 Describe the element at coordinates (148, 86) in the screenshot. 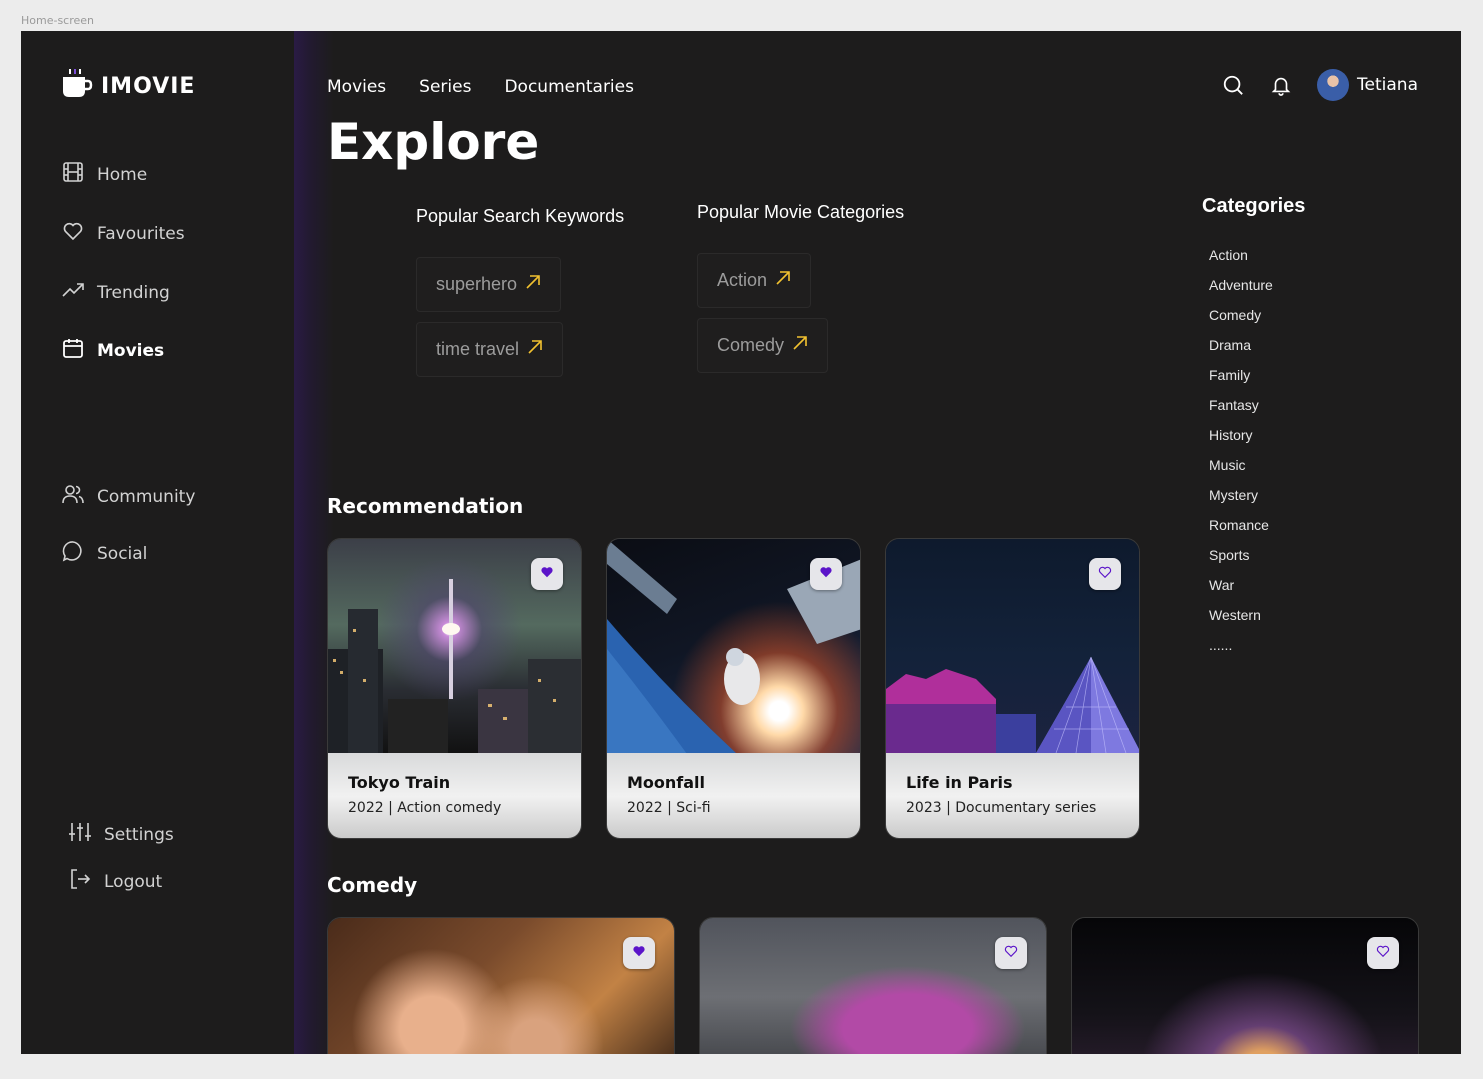

I see `brand-name: IMOVIE` at that location.